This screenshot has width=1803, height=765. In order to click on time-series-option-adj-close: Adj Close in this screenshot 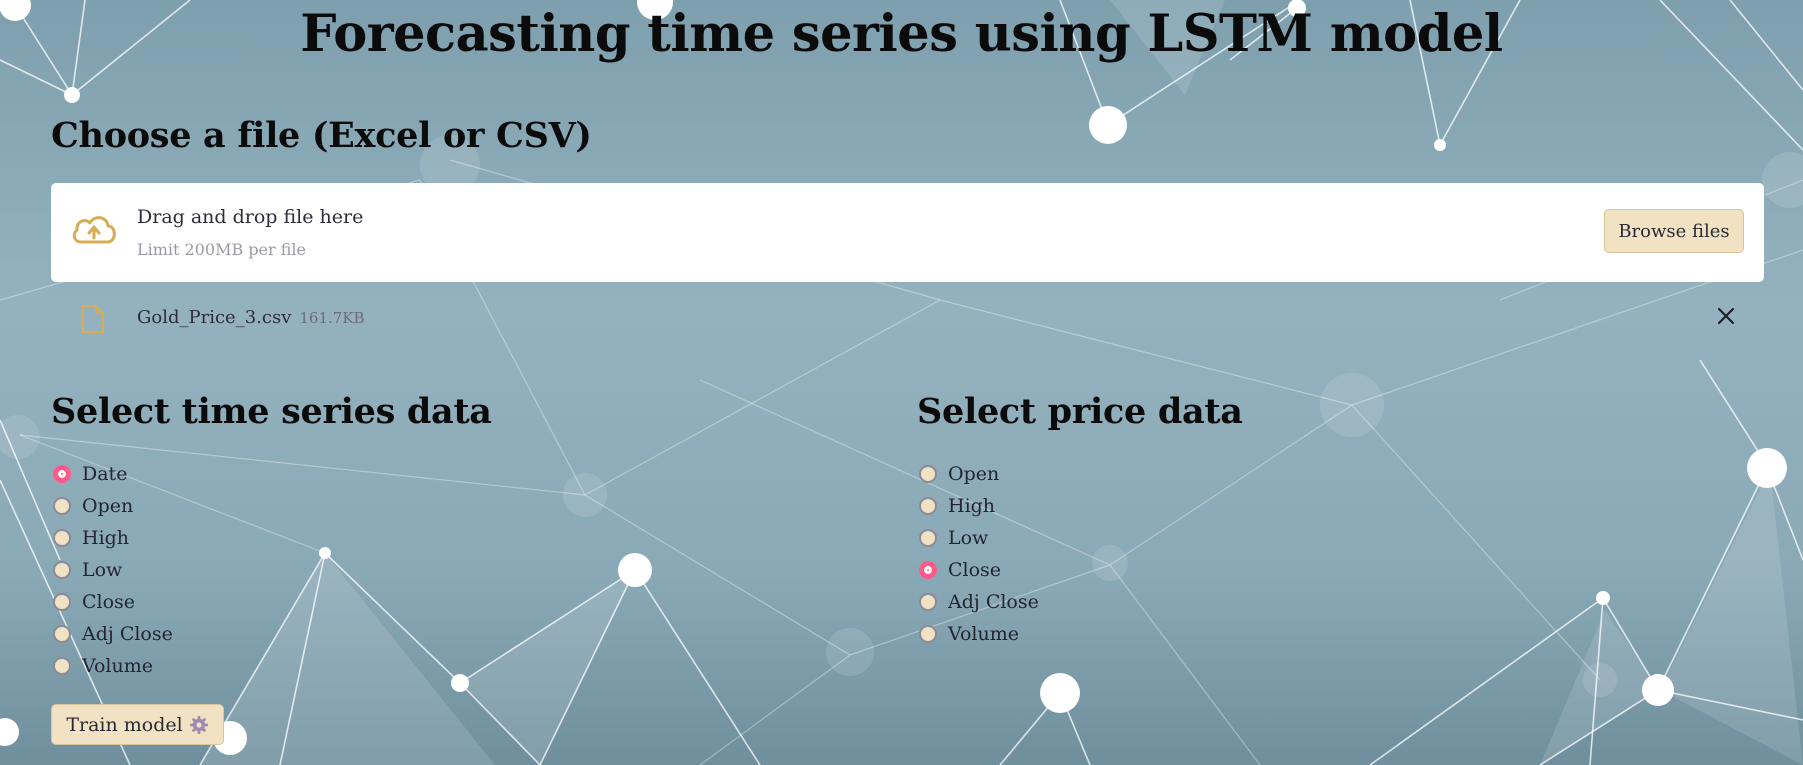, I will do `click(112, 634)`.